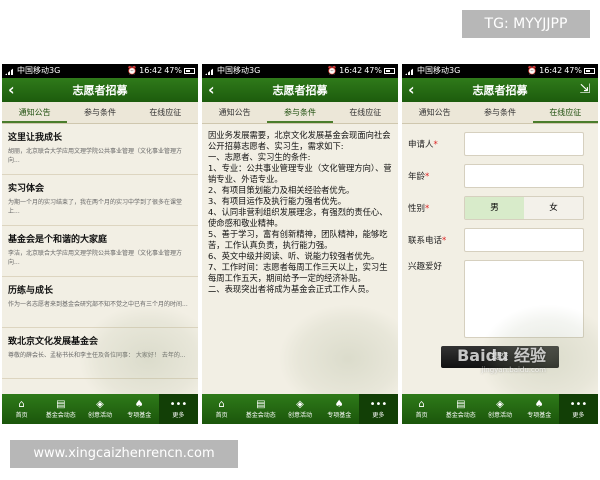 This screenshot has width=600, height=480. I want to click on age-row: 年龄*, so click(500, 176).